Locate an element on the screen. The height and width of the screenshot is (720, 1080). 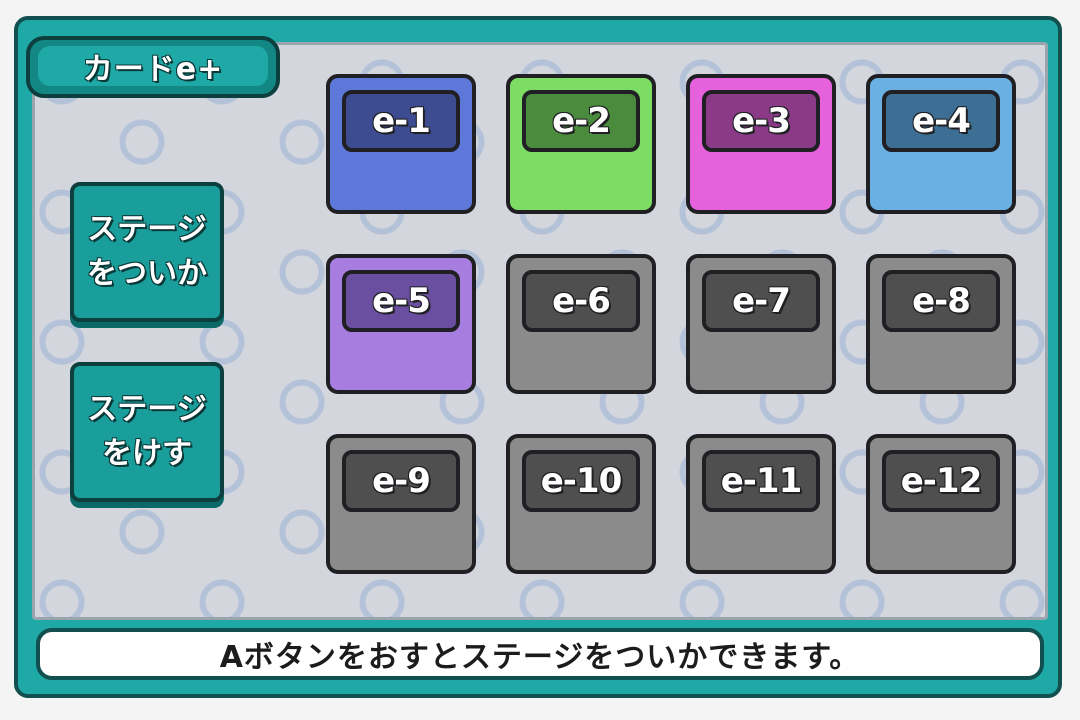
card-e-3: e-3 is located at coordinates (761, 144).